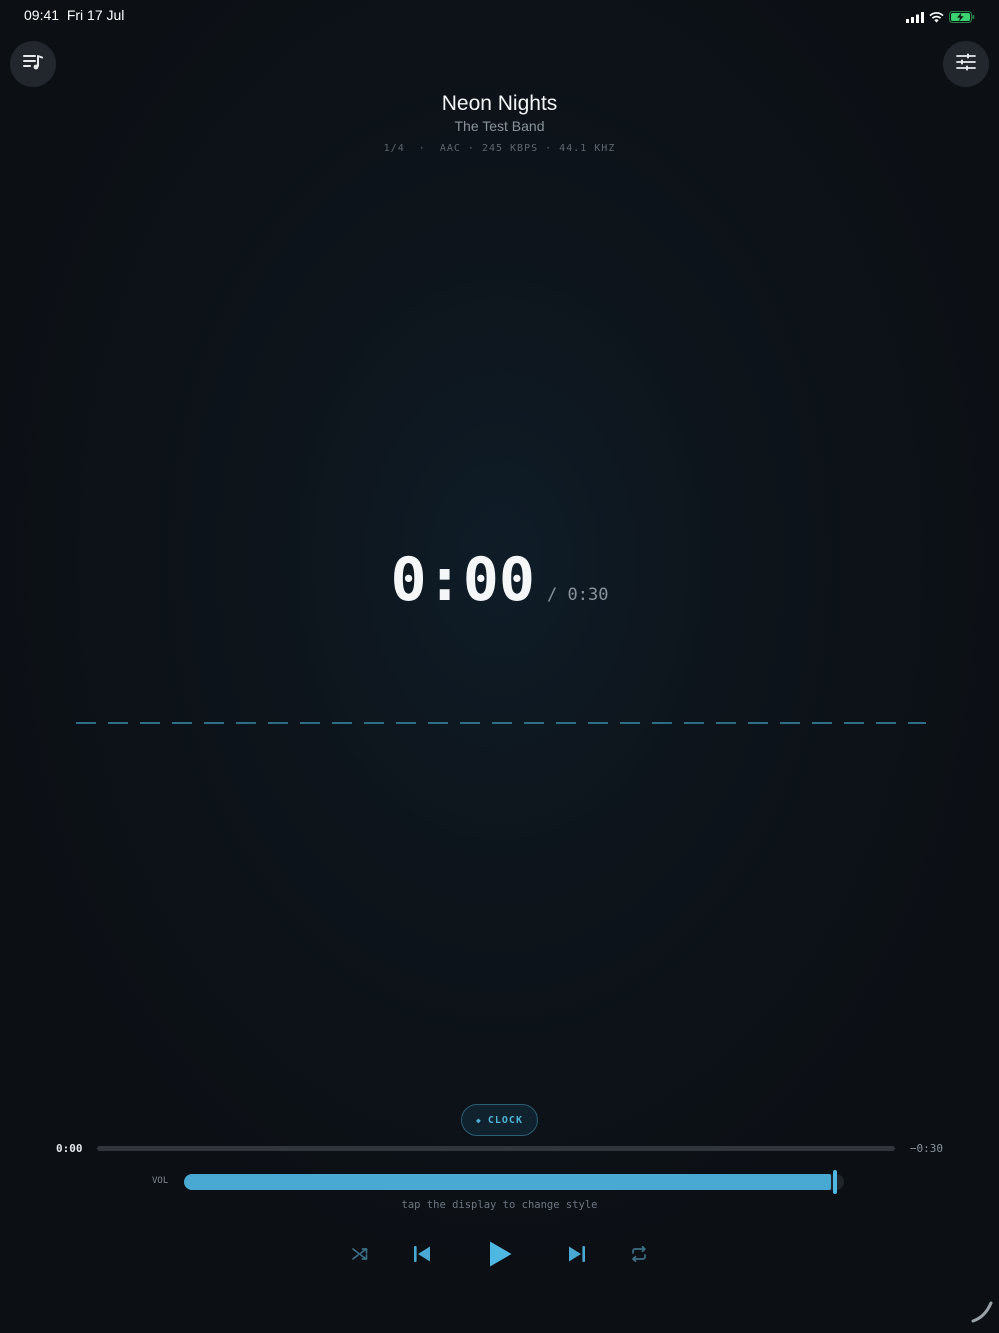 This screenshot has height=1333, width=999. Describe the element at coordinates (160, 1181) in the screenshot. I see `volume-label: VOL` at that location.